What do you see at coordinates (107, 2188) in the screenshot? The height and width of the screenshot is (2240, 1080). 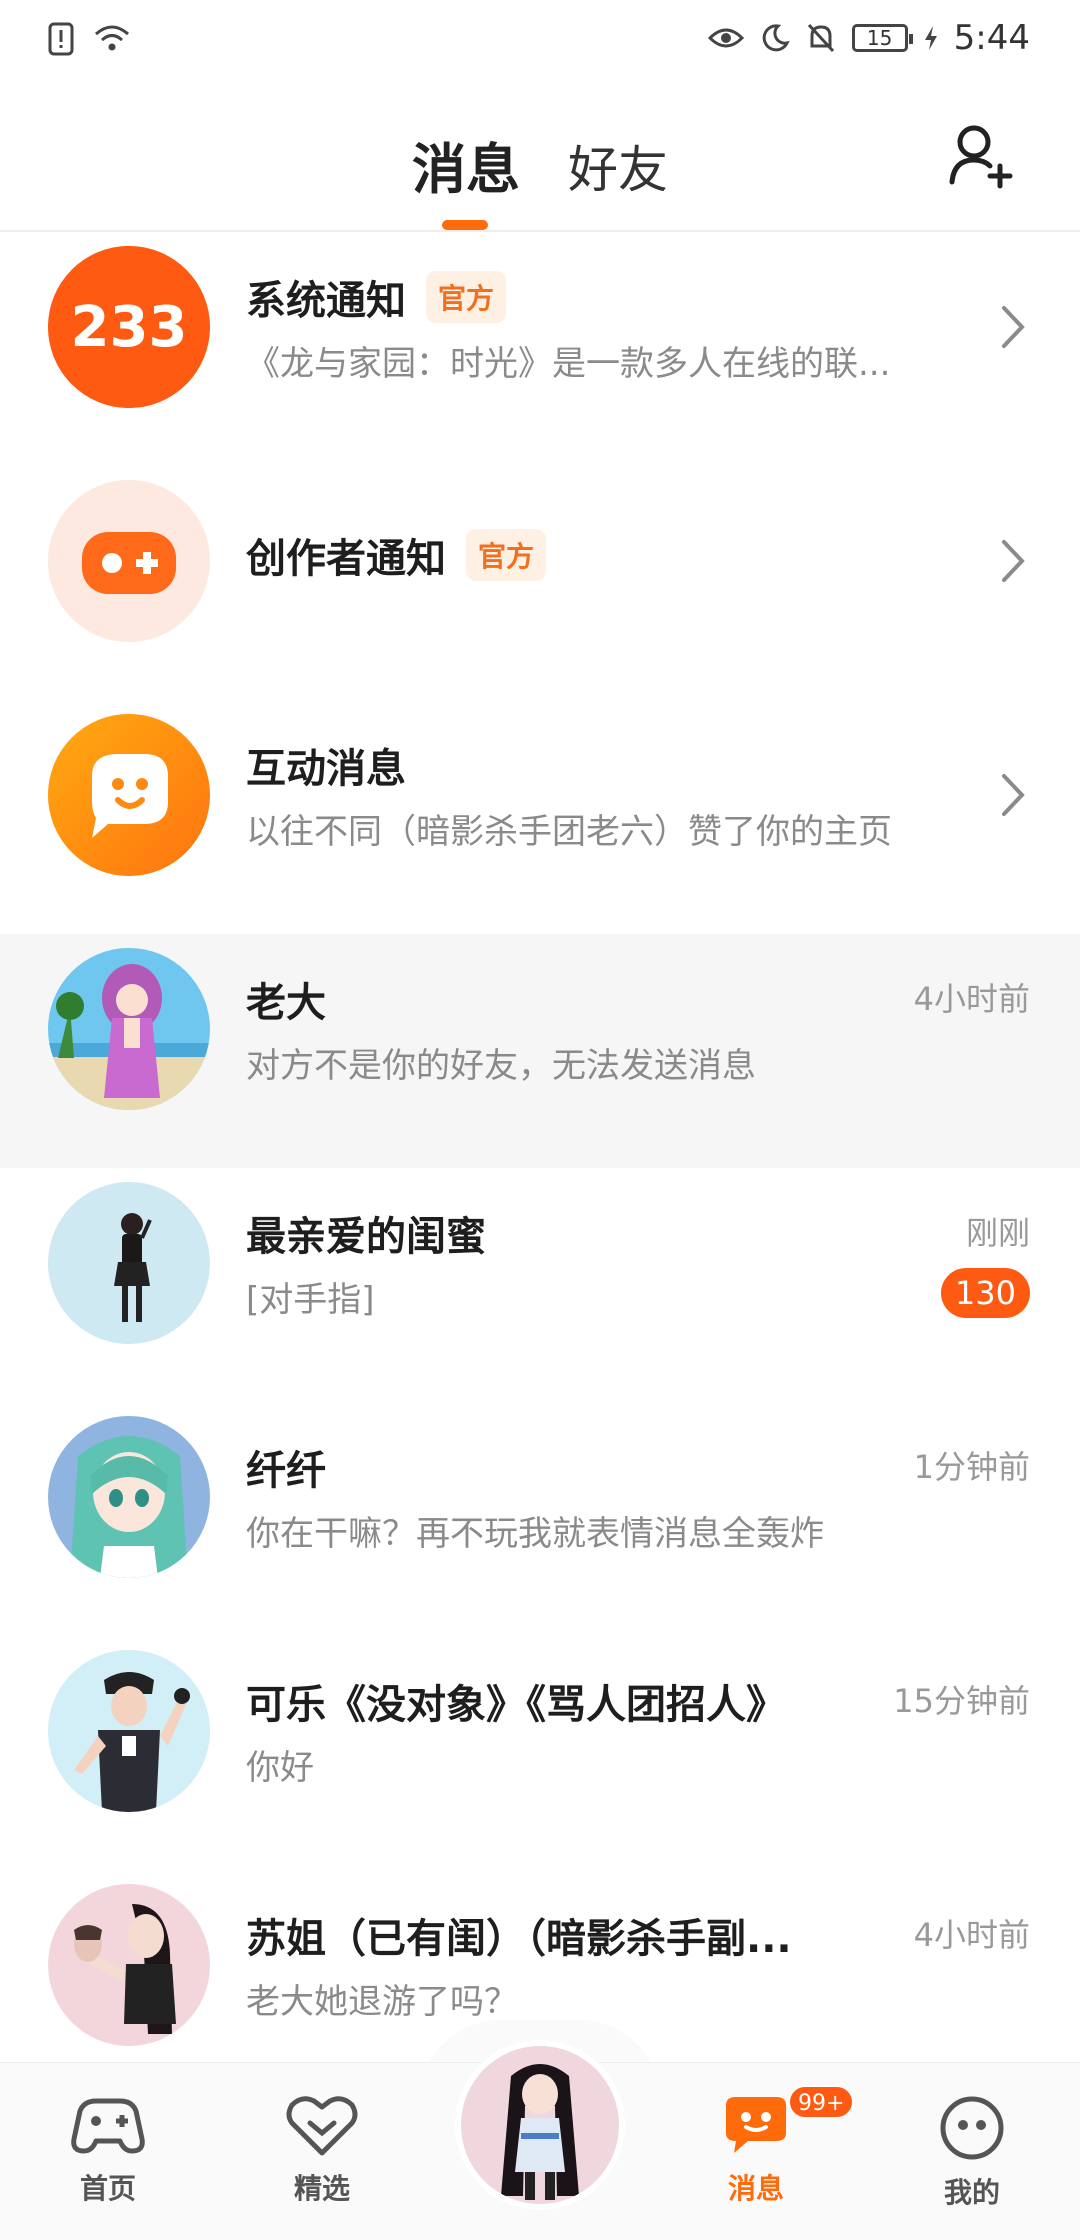 I see `nav-label: 首页` at bounding box center [107, 2188].